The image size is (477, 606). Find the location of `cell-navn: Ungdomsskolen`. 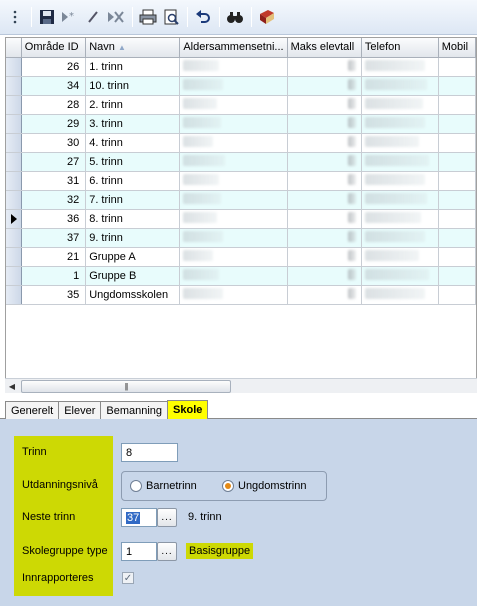

cell-navn: Ungdomsskolen is located at coordinates (133, 295).